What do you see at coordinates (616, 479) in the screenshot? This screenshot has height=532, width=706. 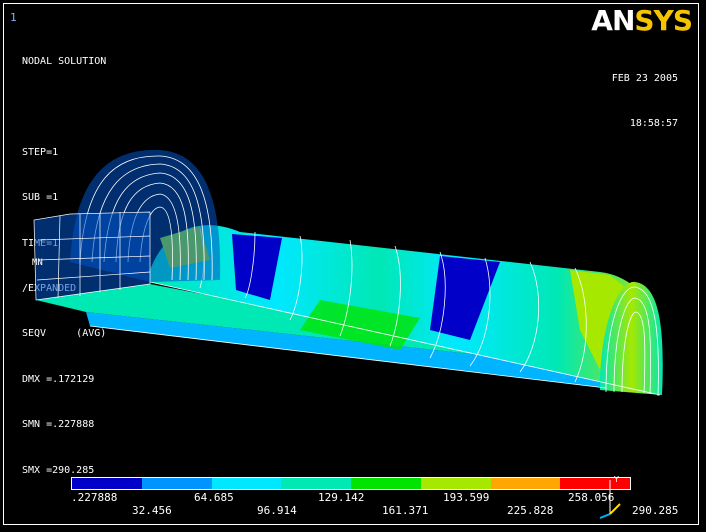 I see `triad-label: Y` at bounding box center [616, 479].